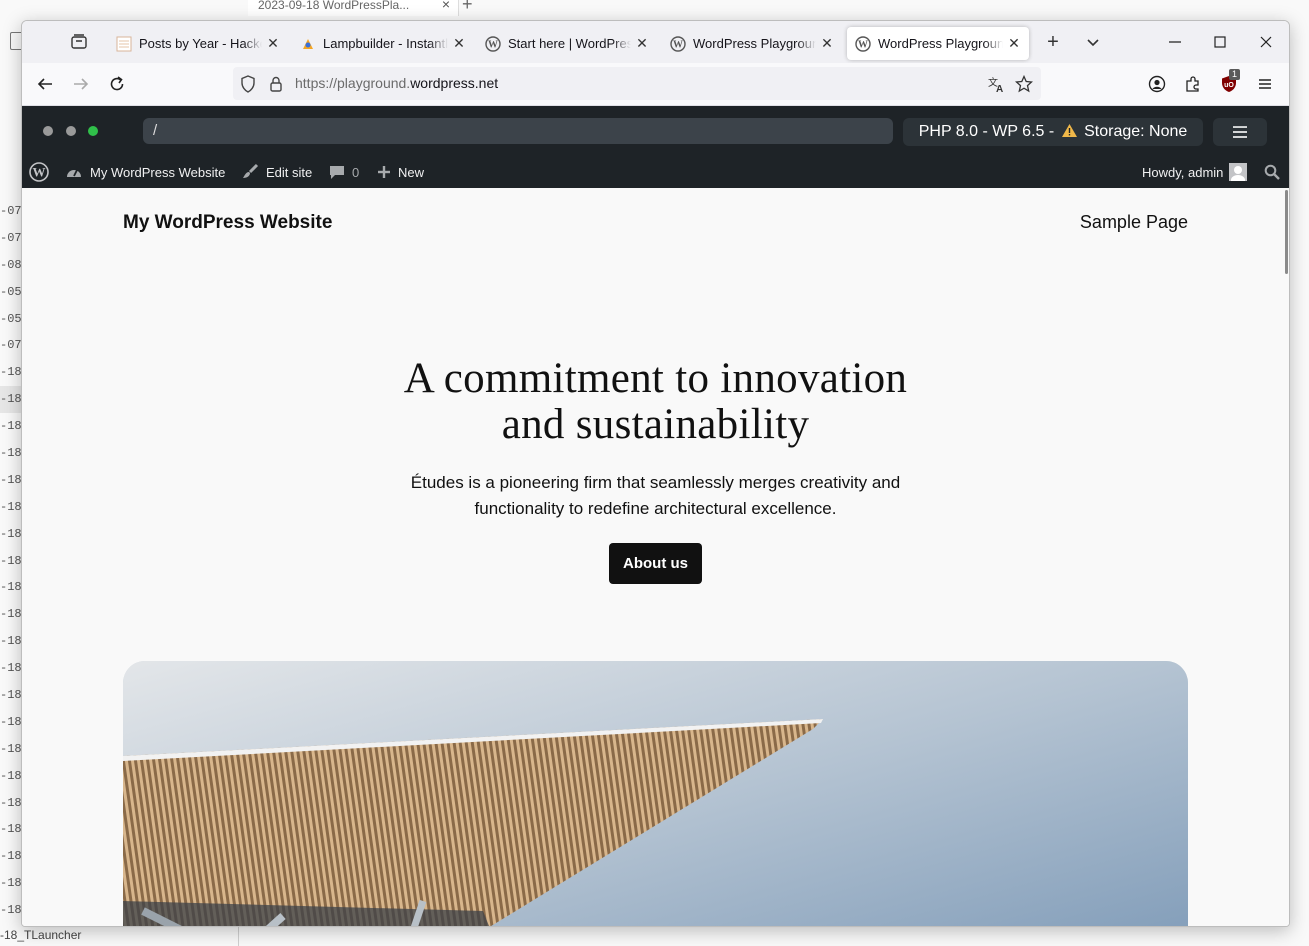  Describe the element at coordinates (1286, 232) in the screenshot. I see `scrollbar-thumb` at that location.